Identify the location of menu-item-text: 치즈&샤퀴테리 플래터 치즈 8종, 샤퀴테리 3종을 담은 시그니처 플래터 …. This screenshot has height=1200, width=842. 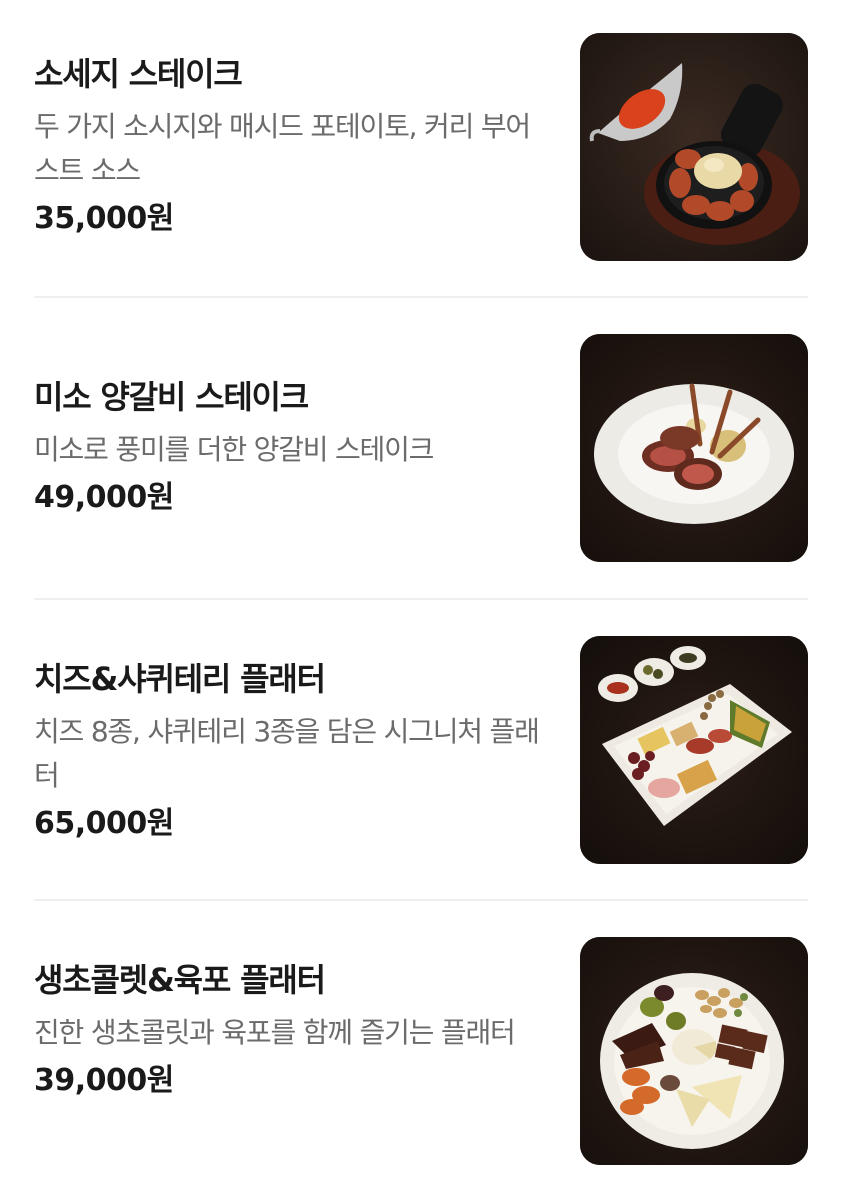
(294, 740).